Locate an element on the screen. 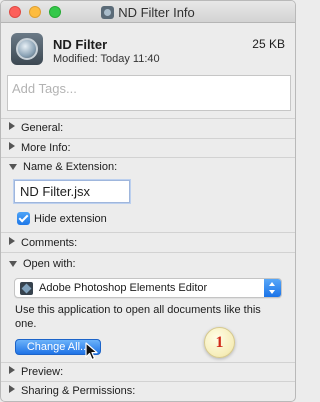 This screenshot has height=402, width=320. section-sharing-permissions: Sharing & Permissions: is located at coordinates (72, 391).